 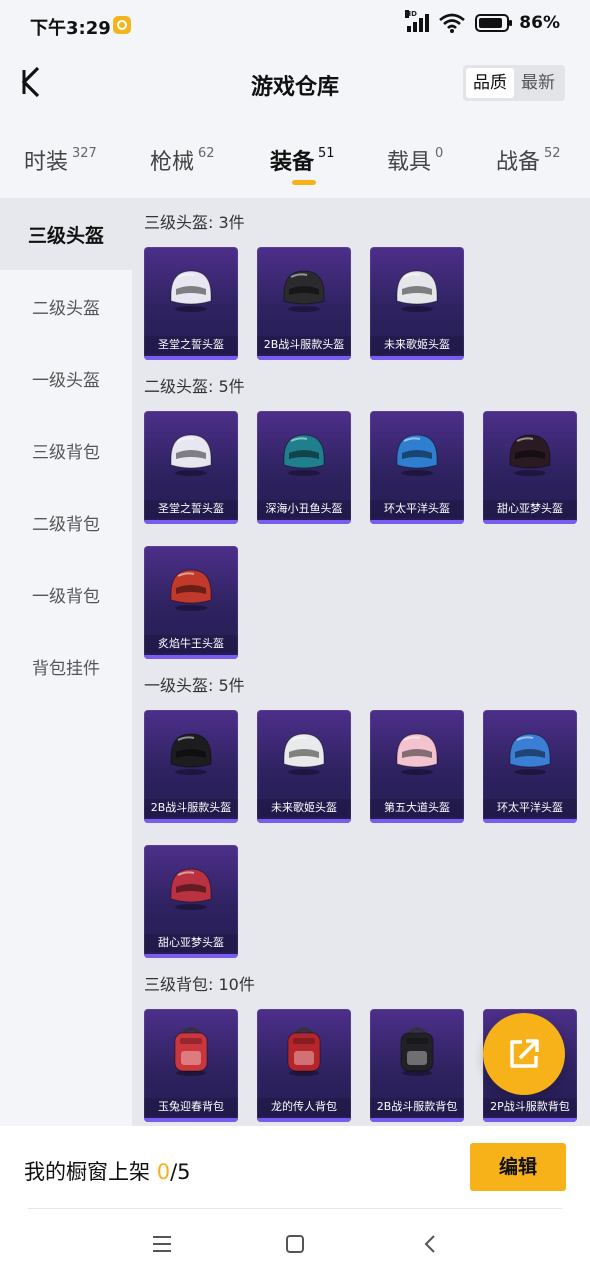 I want to click on tab-equipment: 装备 51, so click(x=302, y=160).